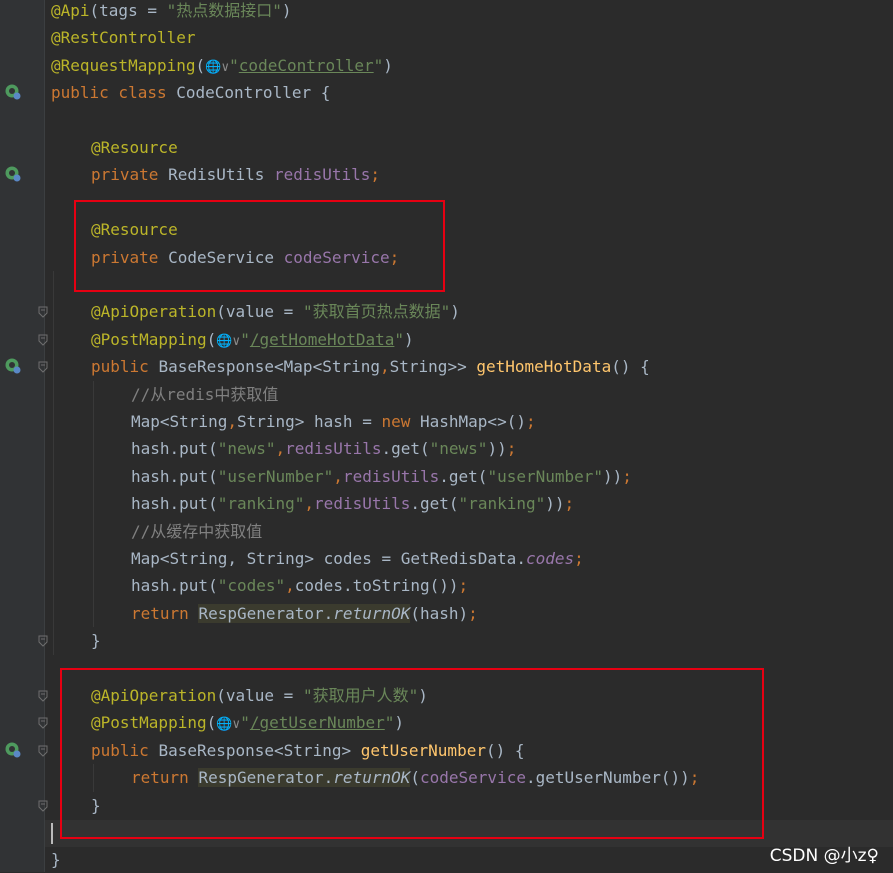 This screenshot has height=873, width=893. Describe the element at coordinates (376, 312) in the screenshot. I see `code-token: "获取首页热点数据"` at that location.